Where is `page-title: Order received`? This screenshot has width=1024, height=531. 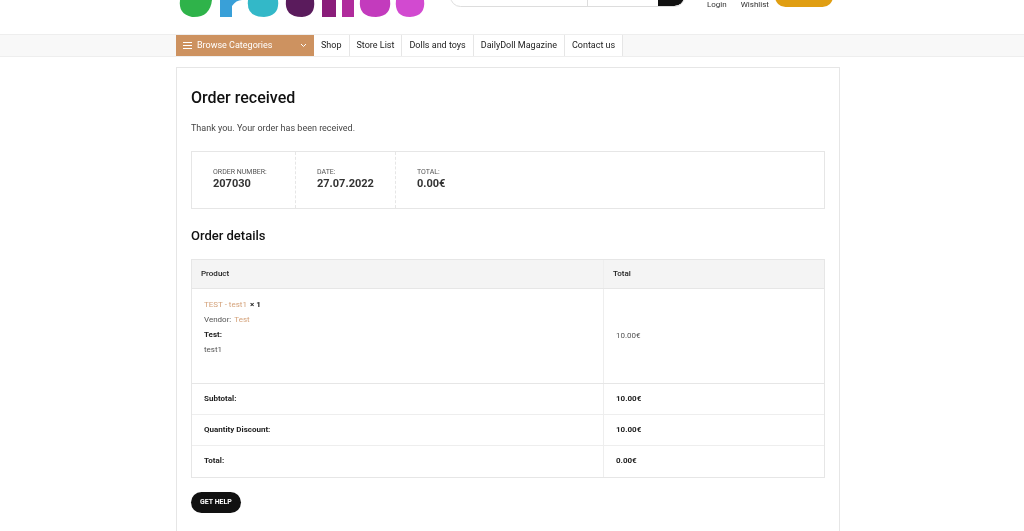
page-title: Order received is located at coordinates (244, 98).